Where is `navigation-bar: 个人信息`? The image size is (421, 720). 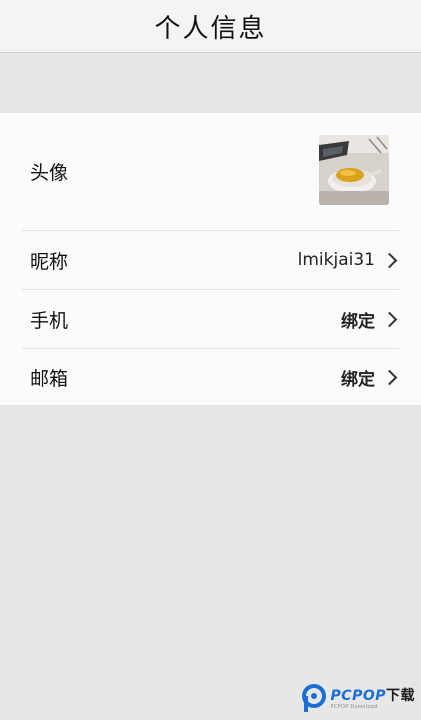
navigation-bar: 个人信息 is located at coordinates (210, 26).